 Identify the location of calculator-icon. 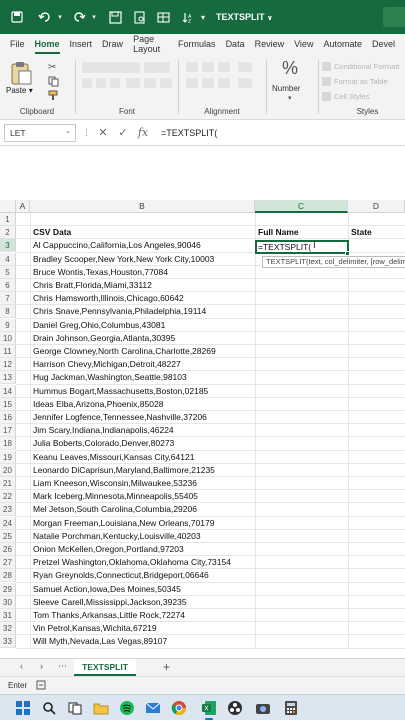
(291, 708).